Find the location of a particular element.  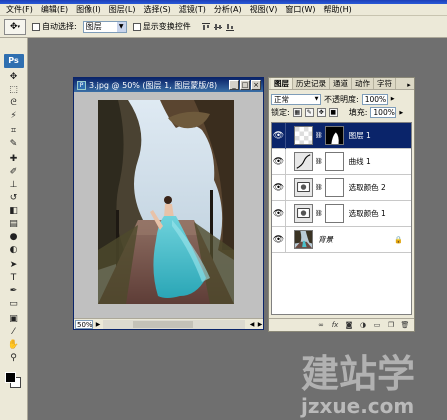

shape-tool-icon: ▭ is located at coordinates (14, 304).